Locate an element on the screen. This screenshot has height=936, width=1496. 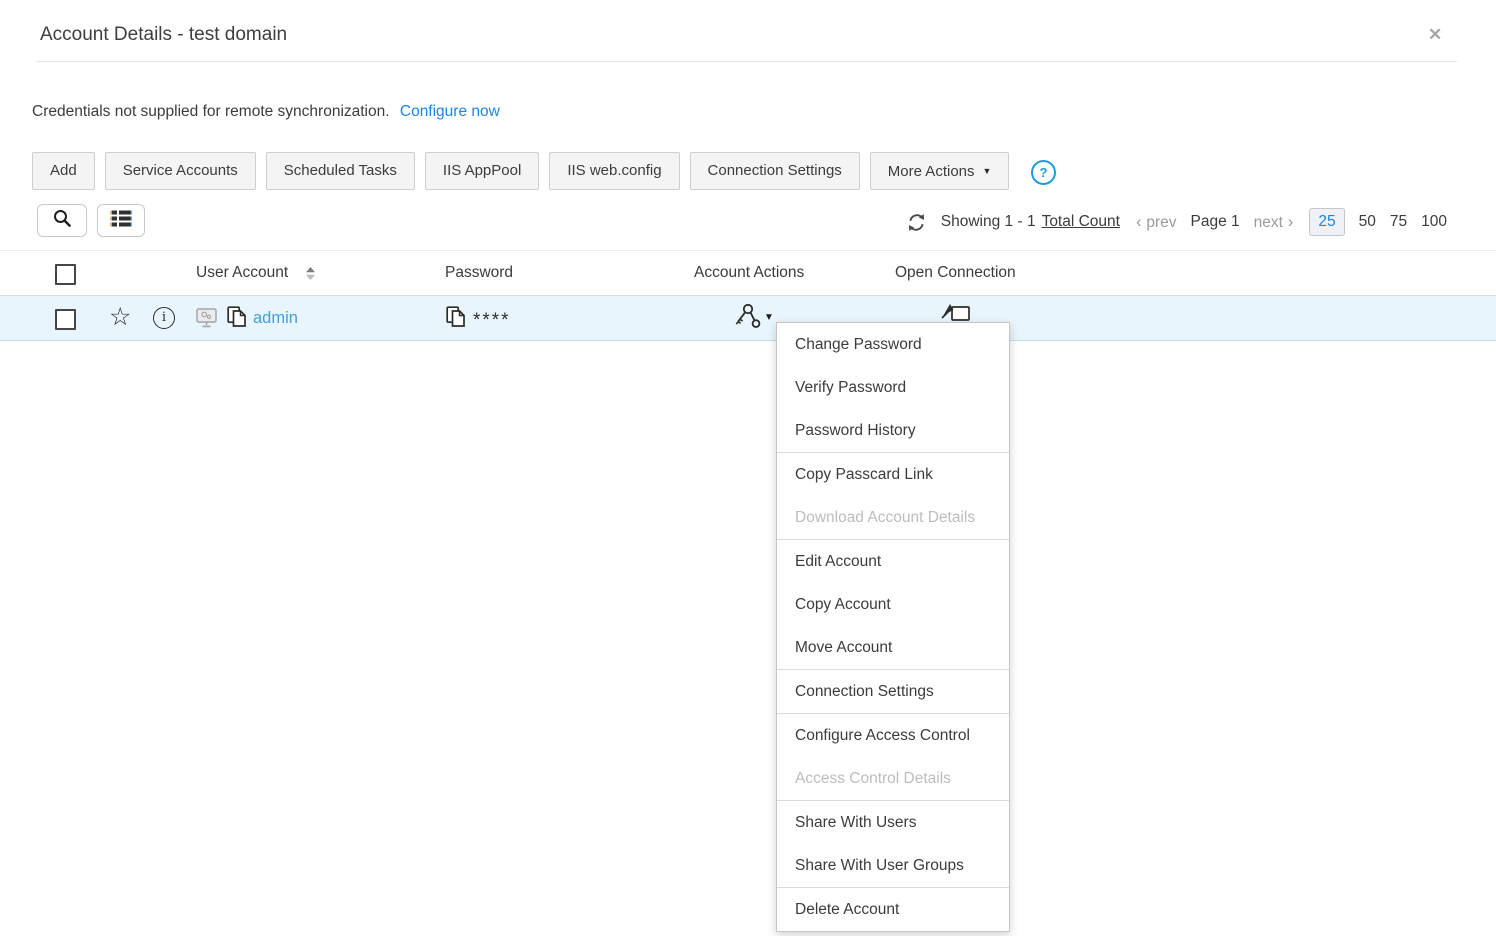
info-icon: i is located at coordinates (164, 318).